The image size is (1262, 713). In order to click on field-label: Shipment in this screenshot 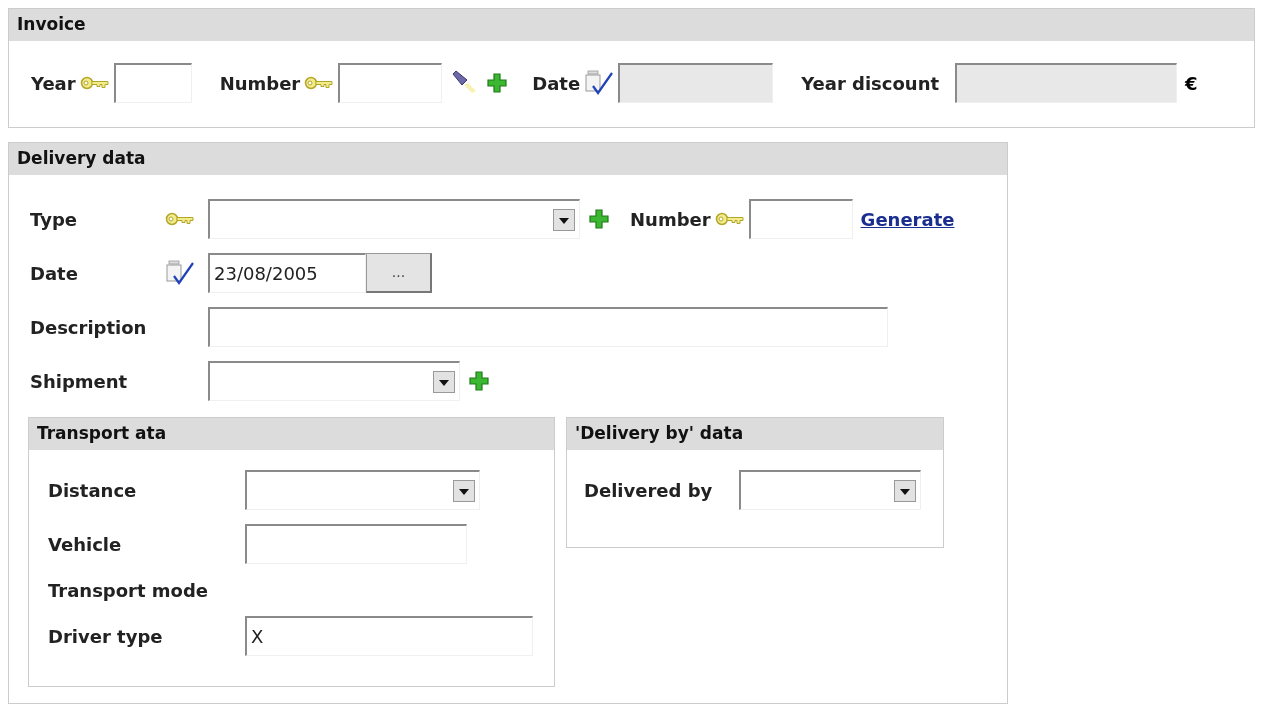, I will do `click(79, 381)`.